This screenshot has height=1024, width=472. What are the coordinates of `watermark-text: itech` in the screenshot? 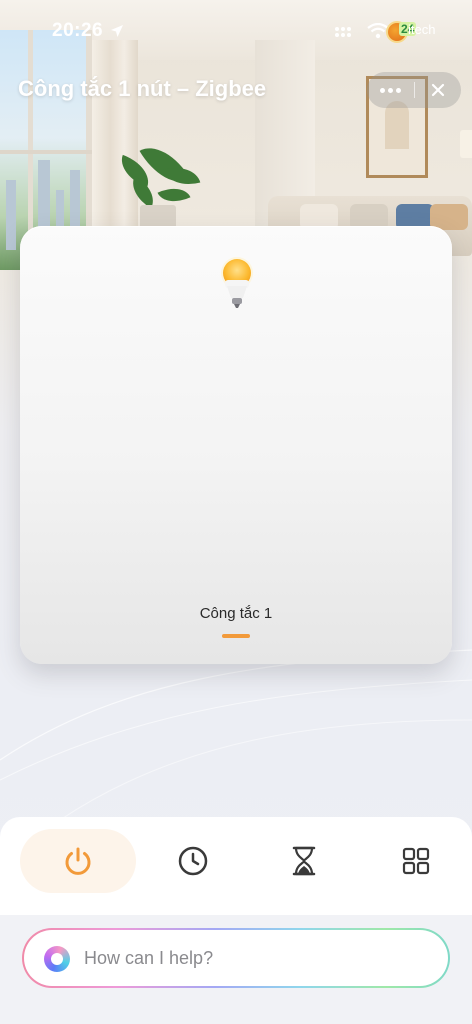 It's located at (422, 29).